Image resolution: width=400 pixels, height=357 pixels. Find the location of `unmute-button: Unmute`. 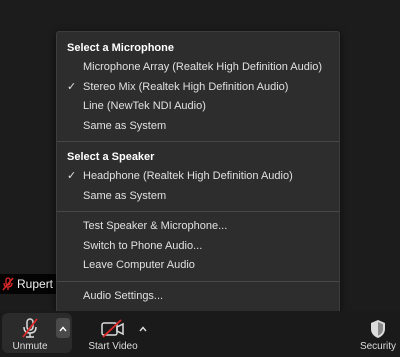

unmute-button: Unmute is located at coordinates (30, 334).